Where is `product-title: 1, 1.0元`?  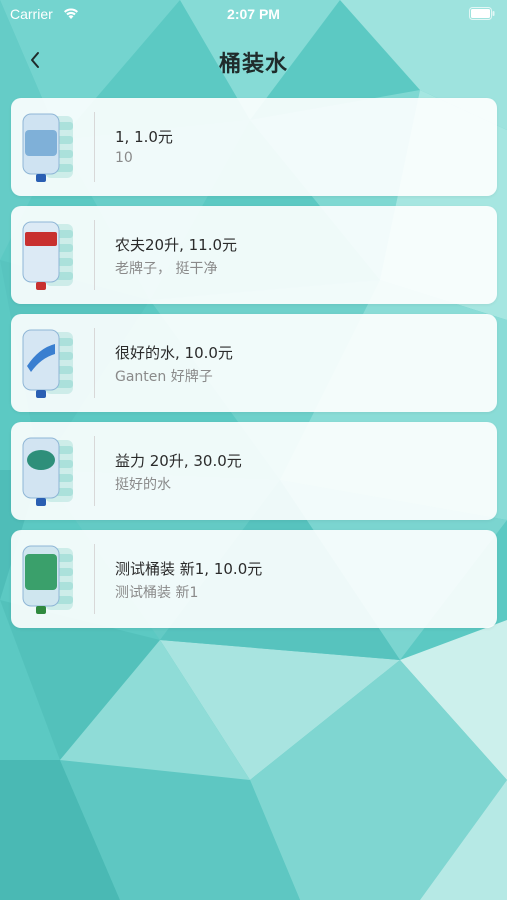 product-title: 1, 1.0元 is located at coordinates (144, 137).